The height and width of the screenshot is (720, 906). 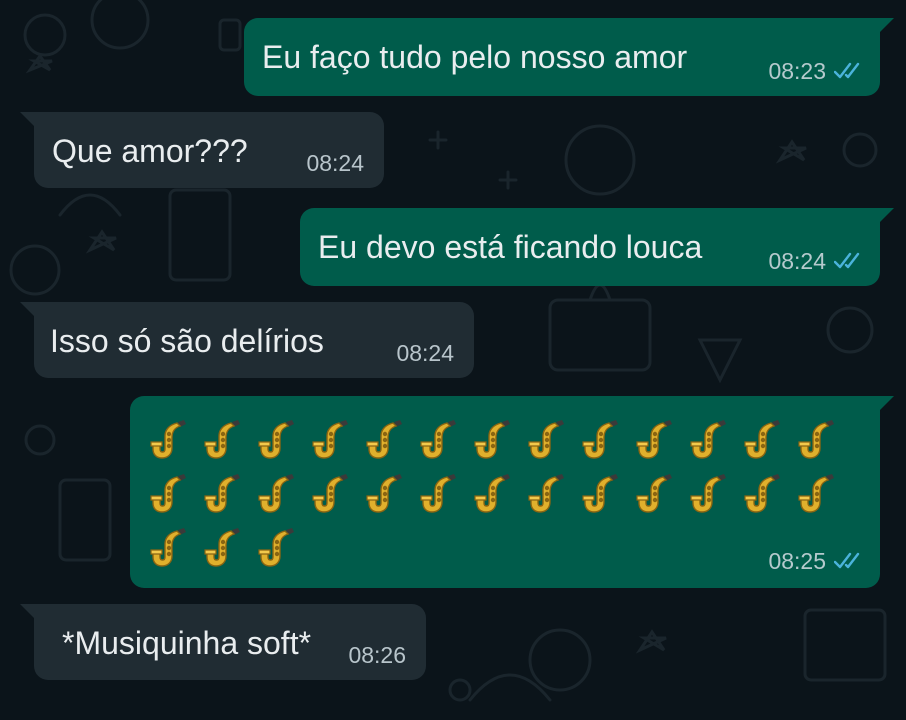 What do you see at coordinates (797, 71) in the screenshot?
I see `message-time: 08:23` at bounding box center [797, 71].